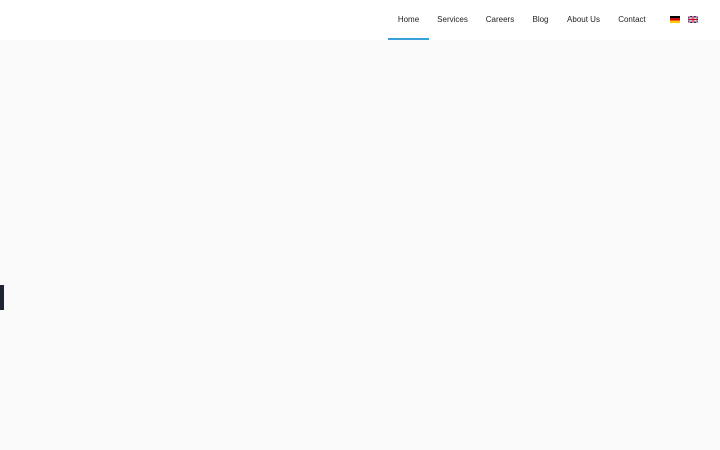  What do you see at coordinates (632, 20) in the screenshot?
I see `nav-contact: Contact` at bounding box center [632, 20].